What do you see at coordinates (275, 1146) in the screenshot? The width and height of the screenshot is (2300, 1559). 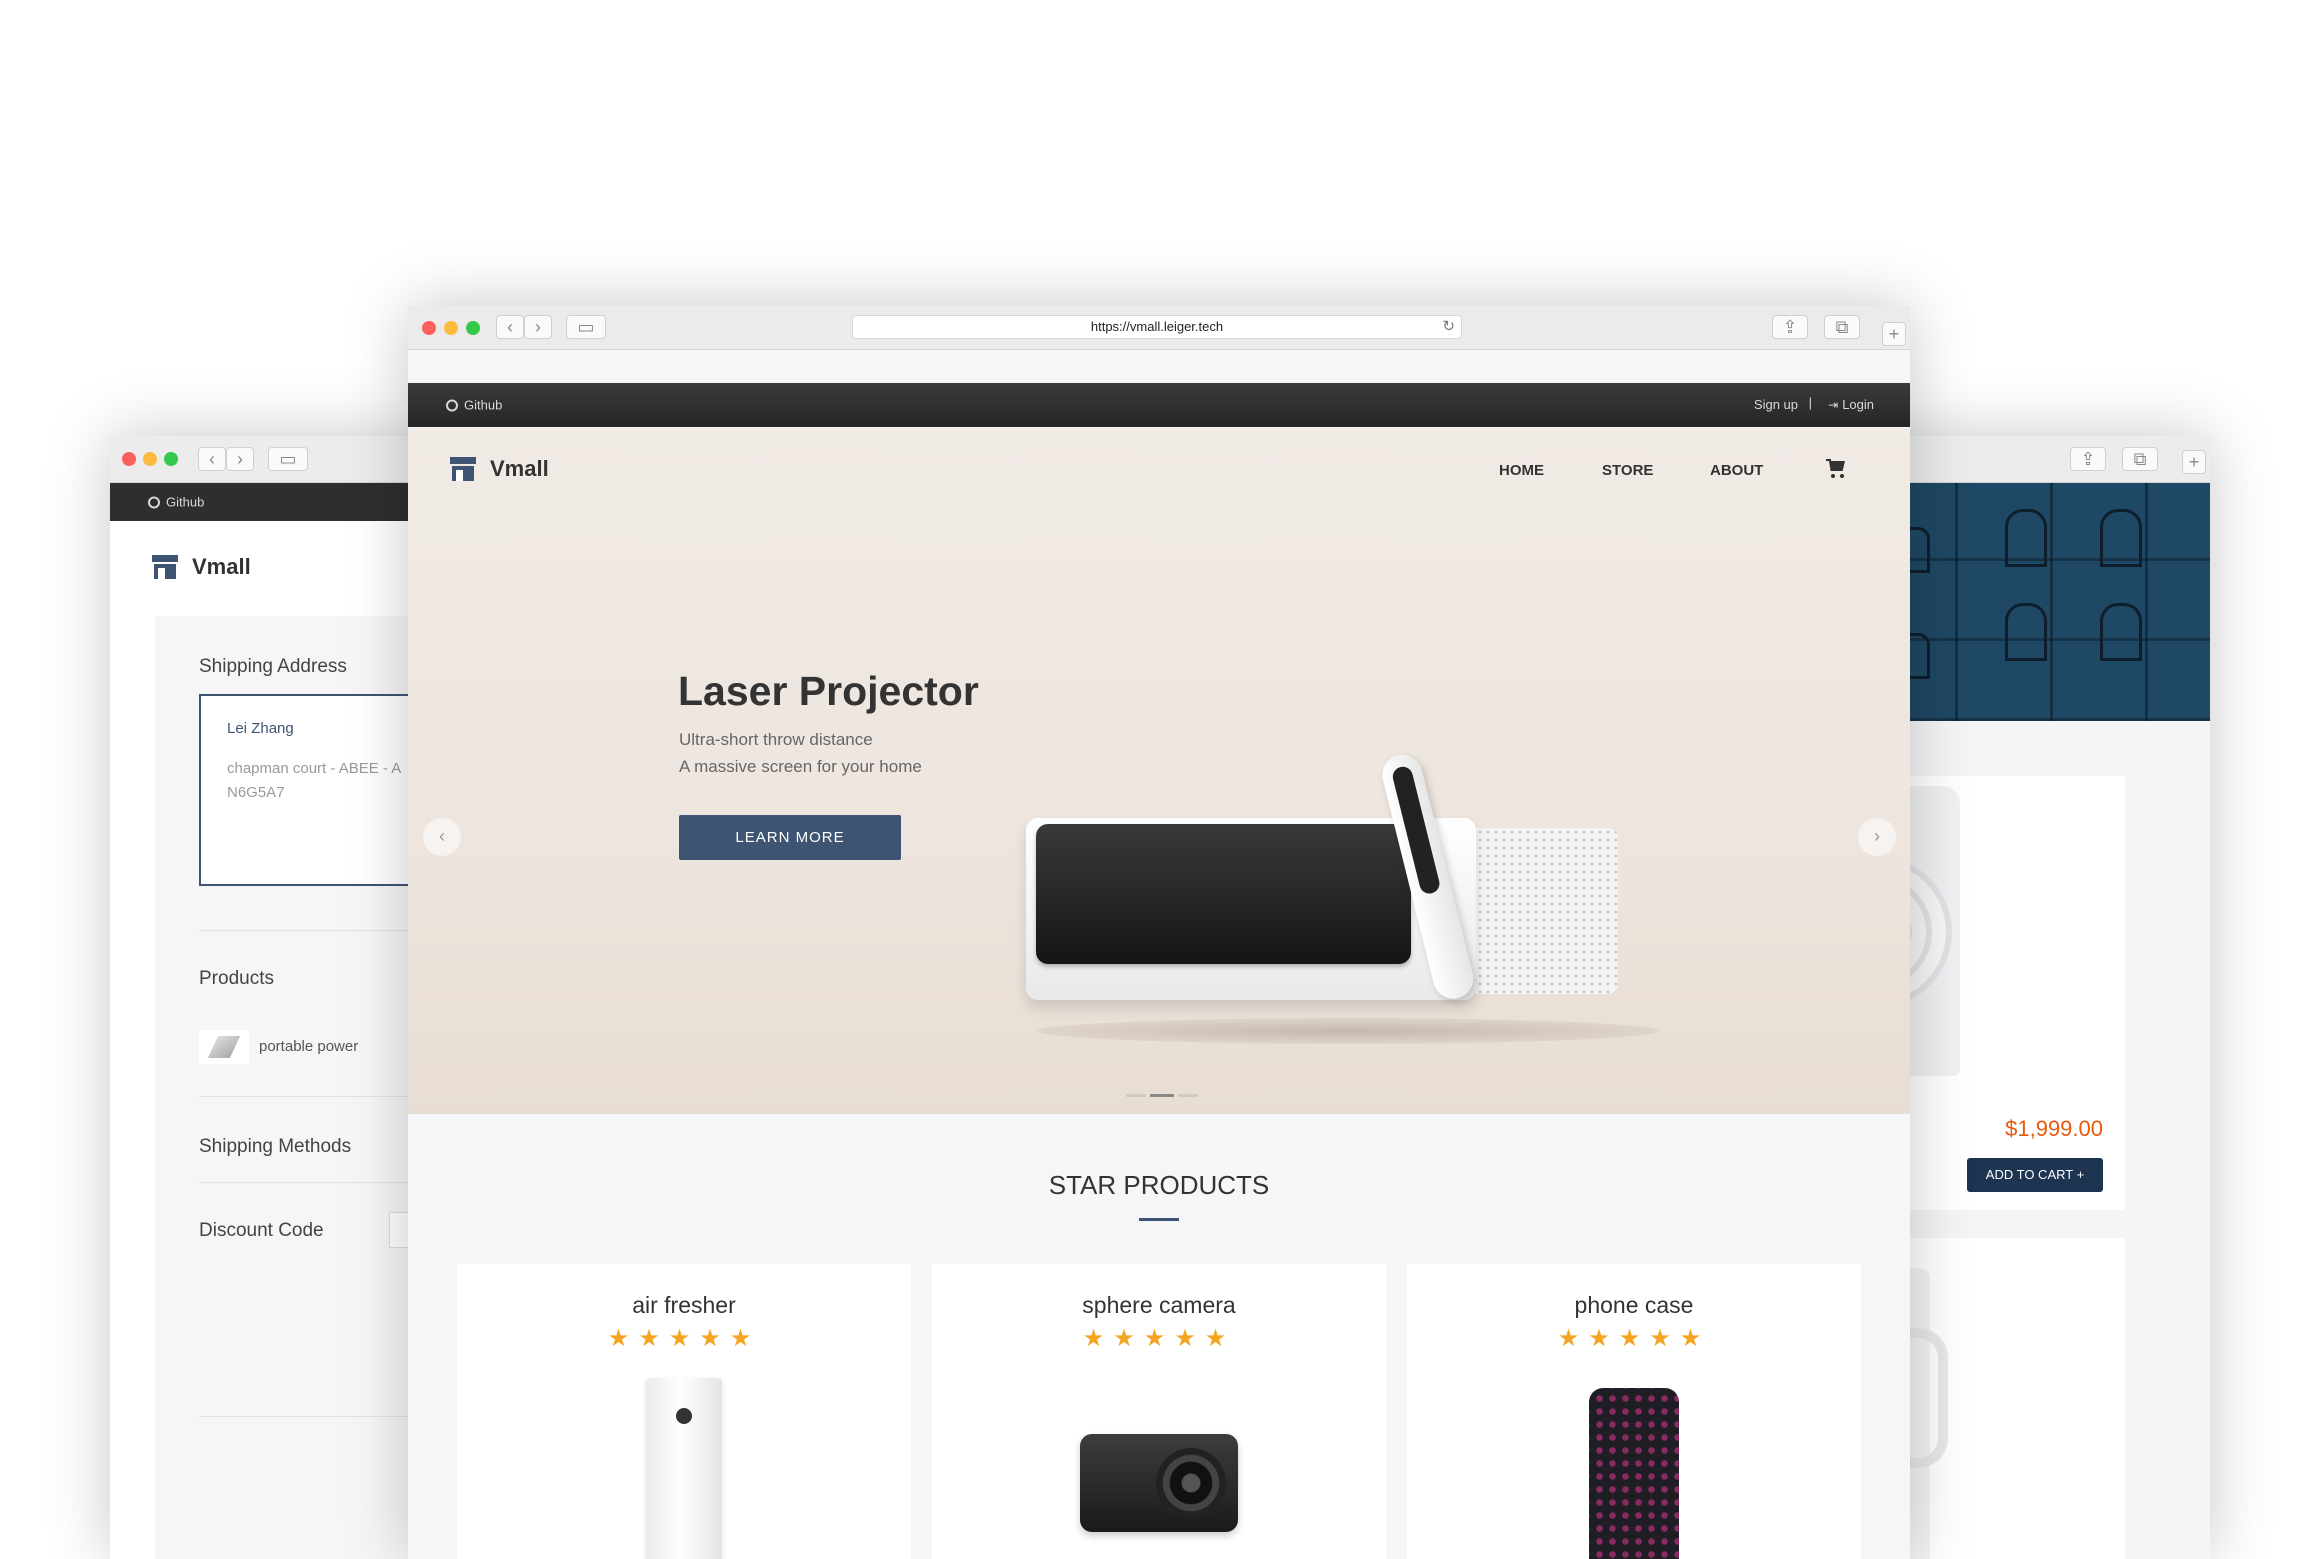 I see `shipping-methods-label: Shipping Methods` at bounding box center [275, 1146].